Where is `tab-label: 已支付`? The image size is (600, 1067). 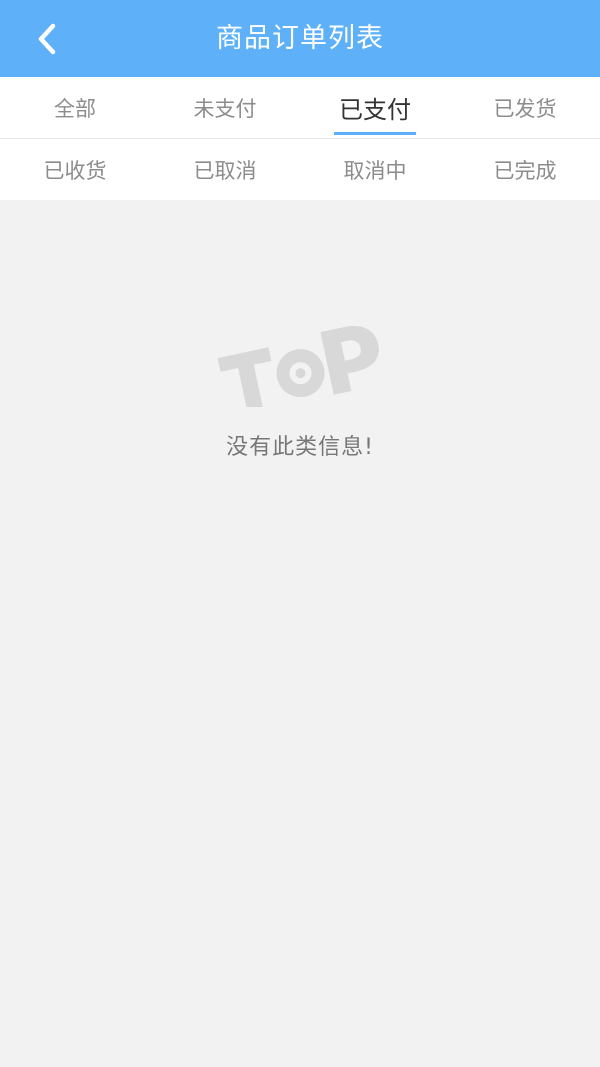
tab-label: 已支付 is located at coordinates (375, 110).